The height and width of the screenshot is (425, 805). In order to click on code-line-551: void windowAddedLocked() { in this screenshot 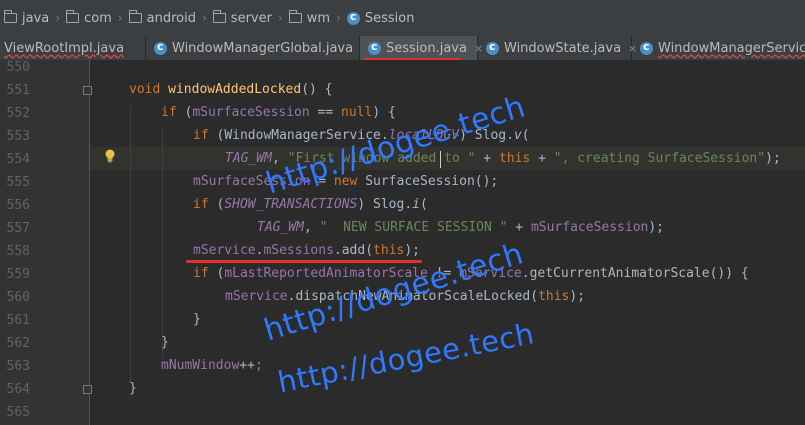, I will do `click(231, 89)`.